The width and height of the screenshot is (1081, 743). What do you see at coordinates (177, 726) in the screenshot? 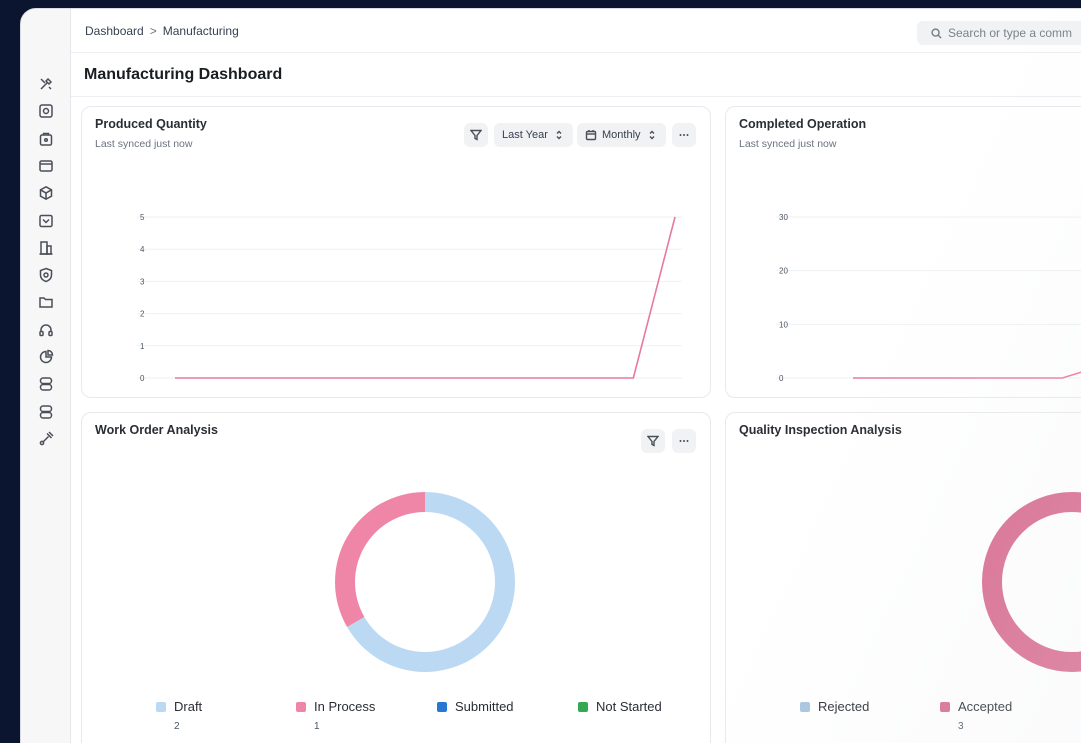
I see `legend-count: 2` at bounding box center [177, 726].